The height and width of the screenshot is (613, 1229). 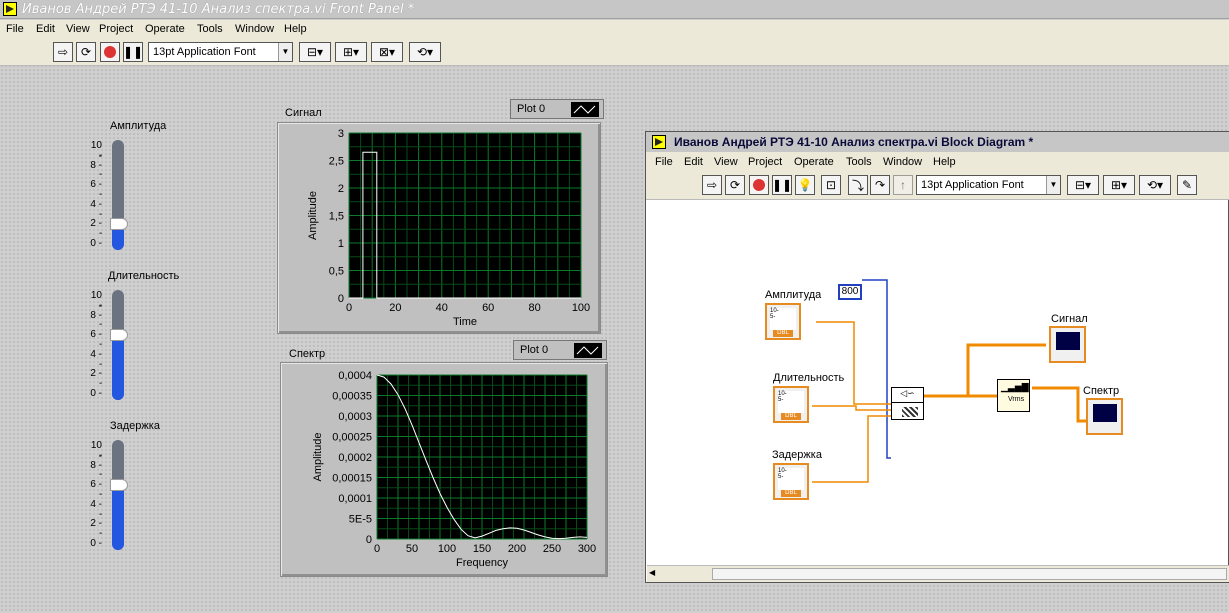 I want to click on pulse-pattern-vi-icon: ◁∽, so click(x=907, y=403).